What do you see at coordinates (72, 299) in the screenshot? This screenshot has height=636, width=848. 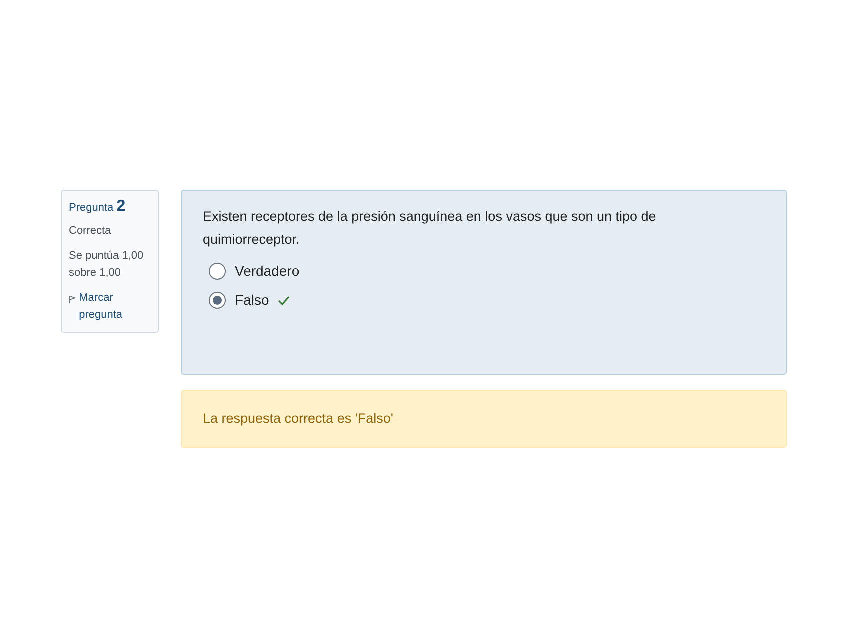 I see `flag-icon` at bounding box center [72, 299].